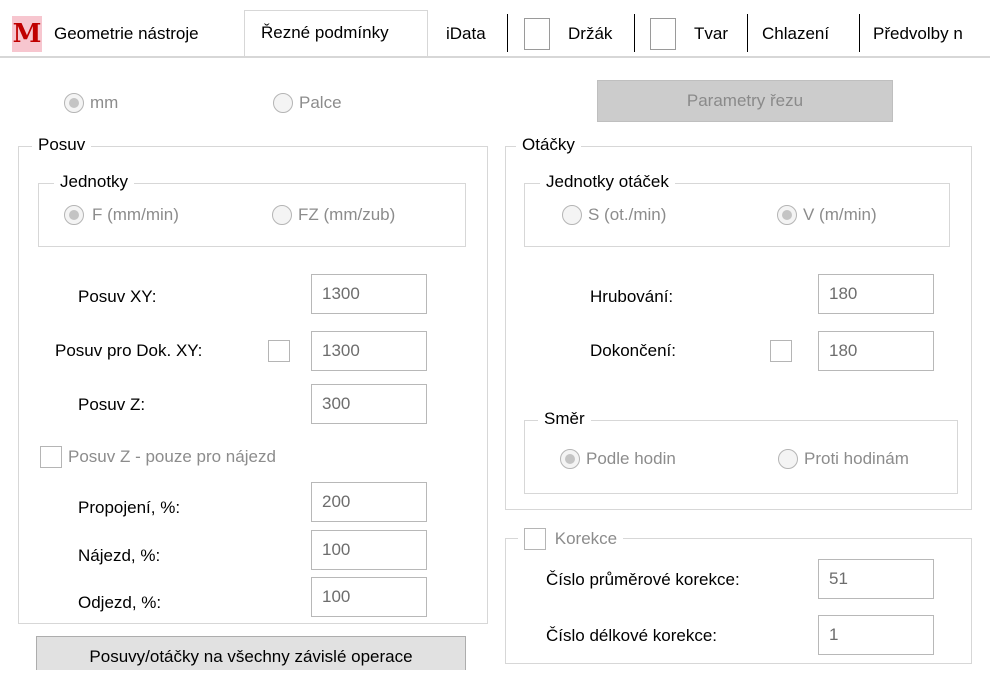 The height and width of the screenshot is (677, 990). Describe the element at coordinates (711, 34) in the screenshot. I see `tab-shape: Tvar` at that location.